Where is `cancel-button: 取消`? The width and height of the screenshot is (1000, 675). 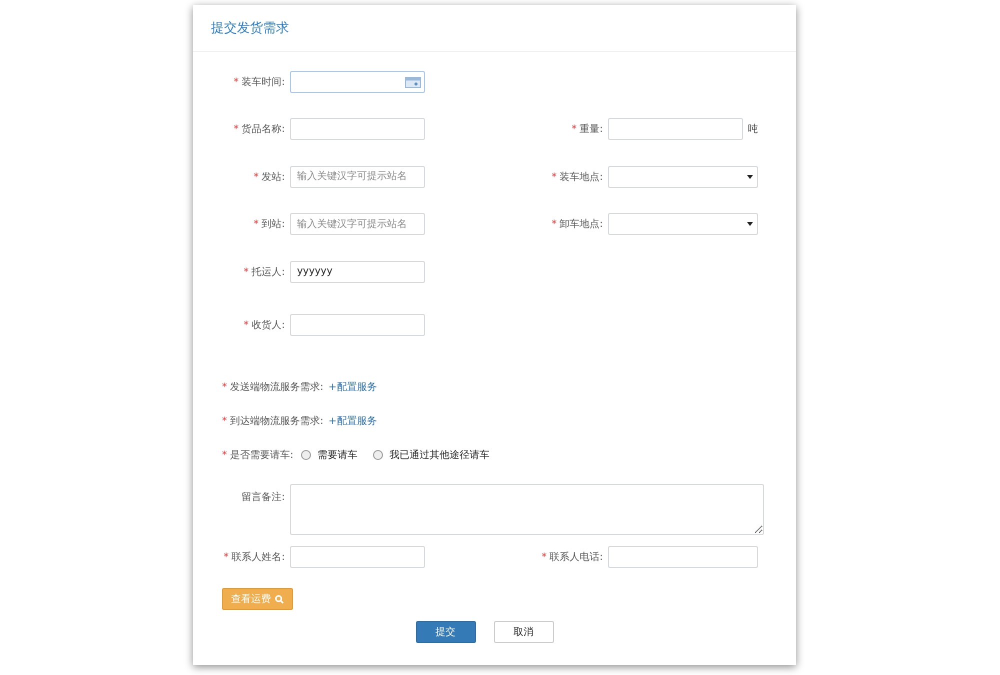
cancel-button: 取消 is located at coordinates (524, 632).